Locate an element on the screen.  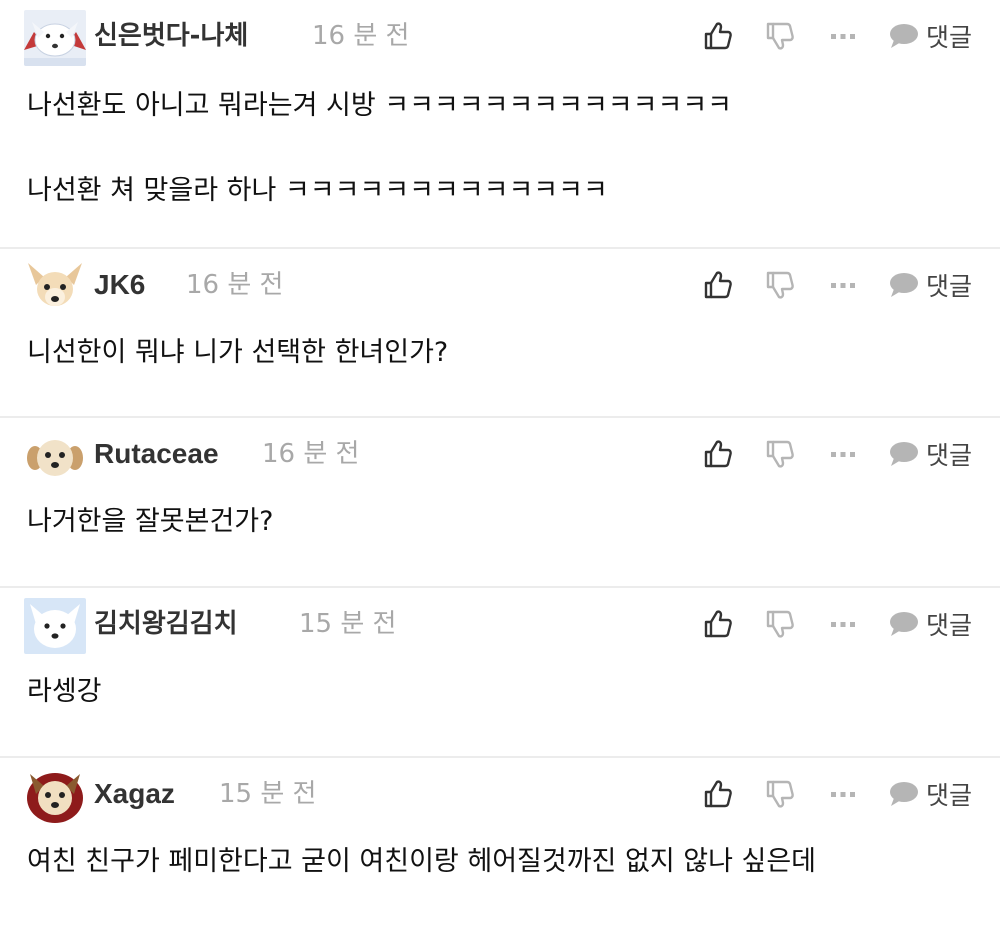
comment-text-line: 나거한을 잘못본건가? is located at coordinates (150, 521).